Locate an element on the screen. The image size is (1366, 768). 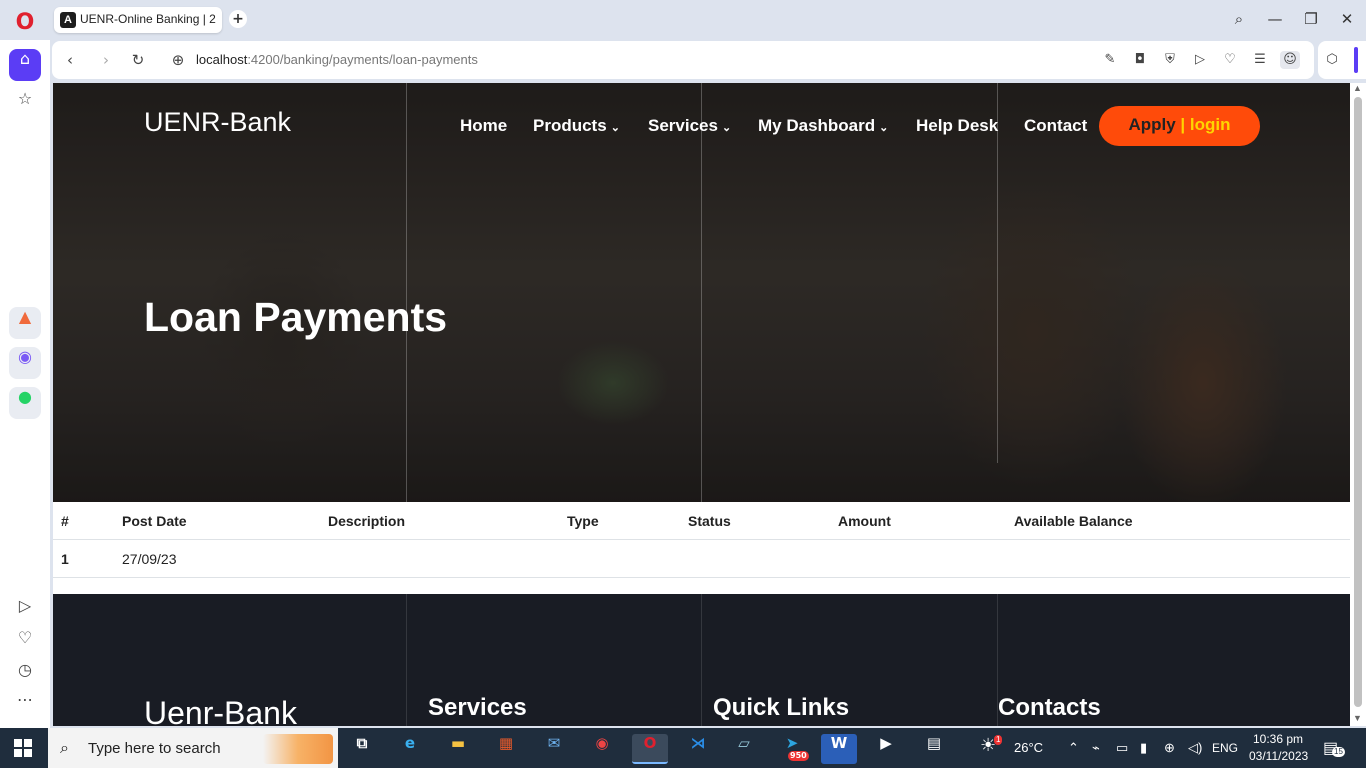
extensions-area: ⬡ is located at coordinates (1342, 60).